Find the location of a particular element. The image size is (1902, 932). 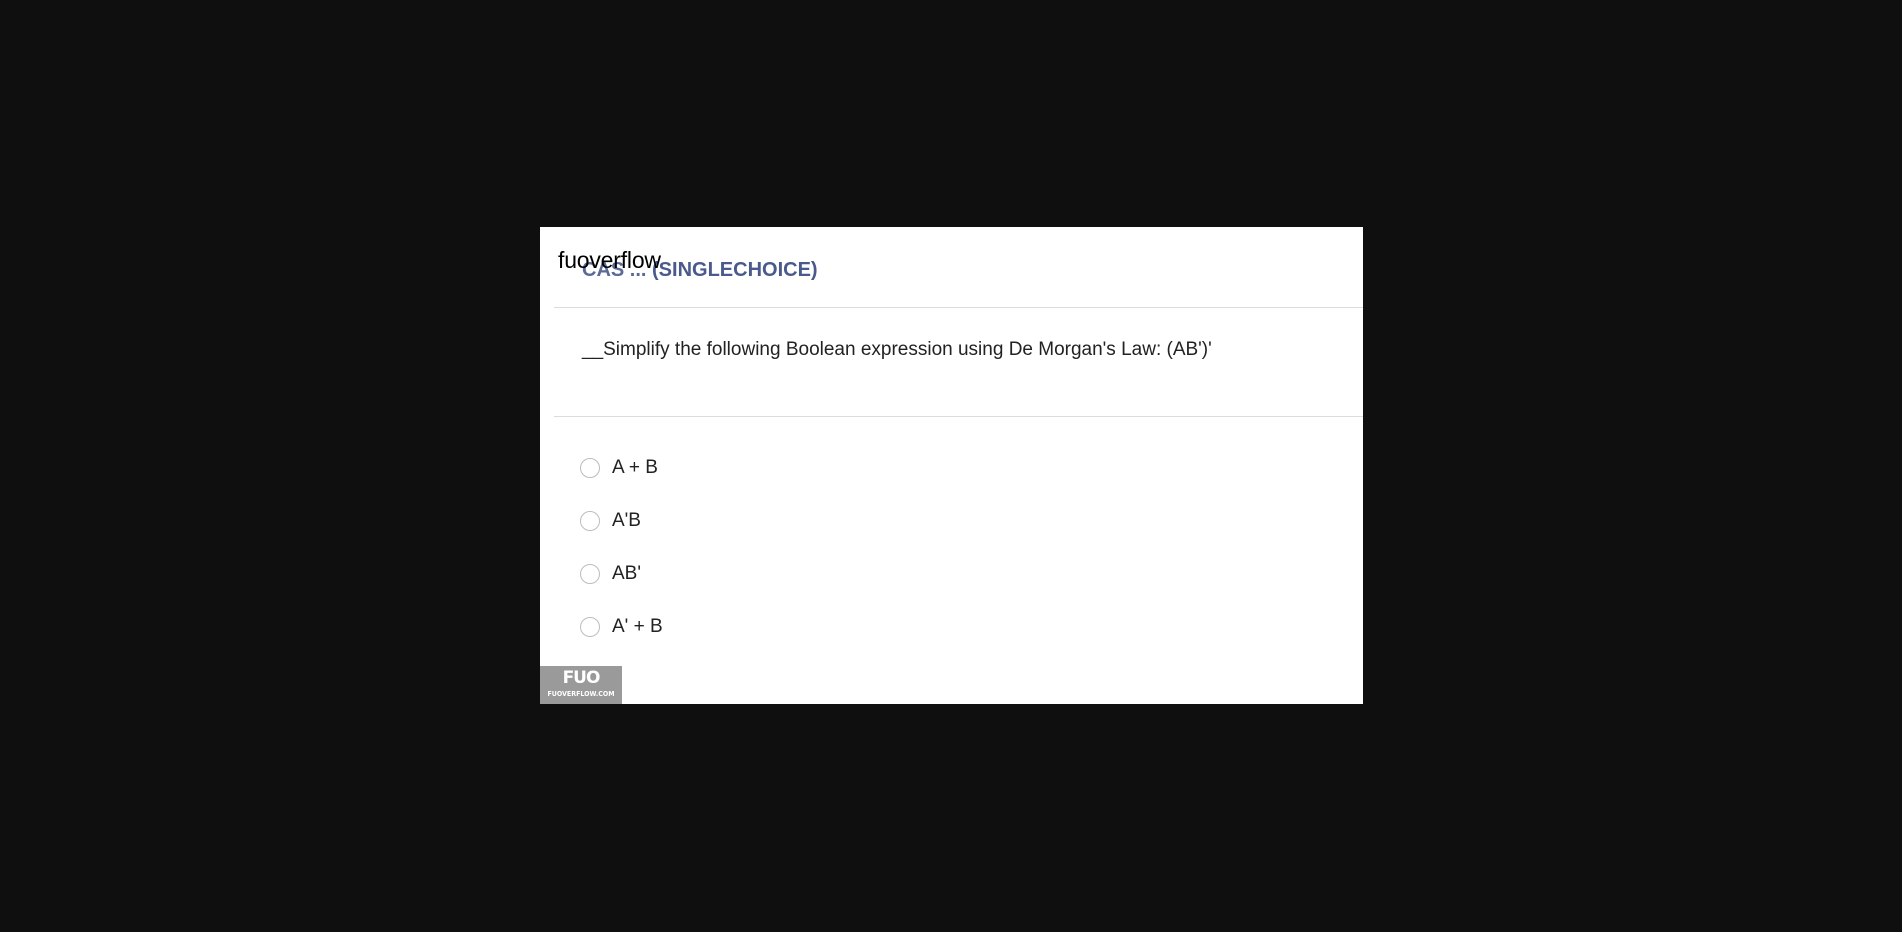

option-label: AB' is located at coordinates (626, 573).